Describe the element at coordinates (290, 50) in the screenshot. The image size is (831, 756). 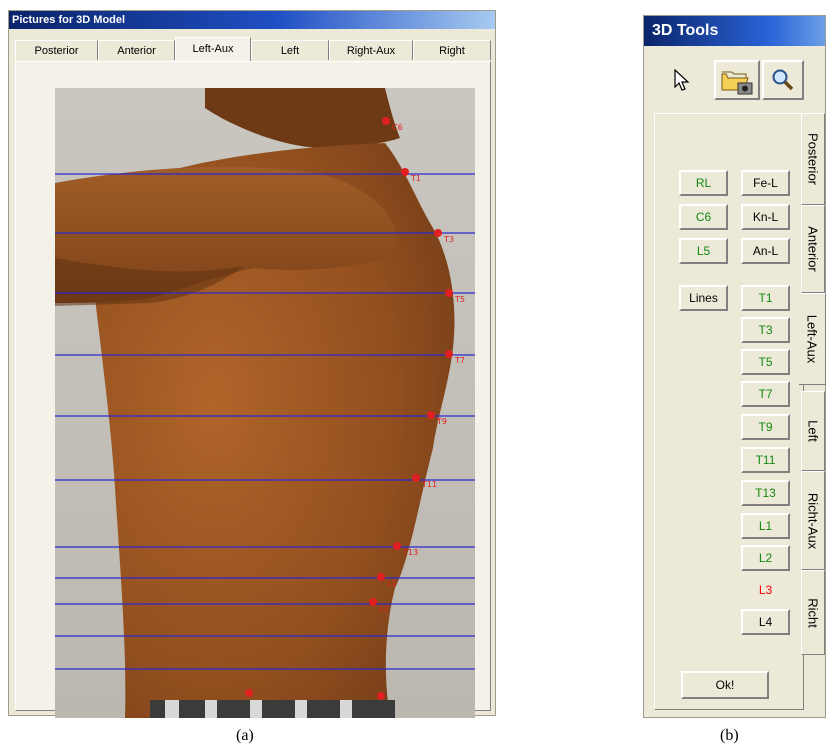
I see `tab-left: Left` at that location.